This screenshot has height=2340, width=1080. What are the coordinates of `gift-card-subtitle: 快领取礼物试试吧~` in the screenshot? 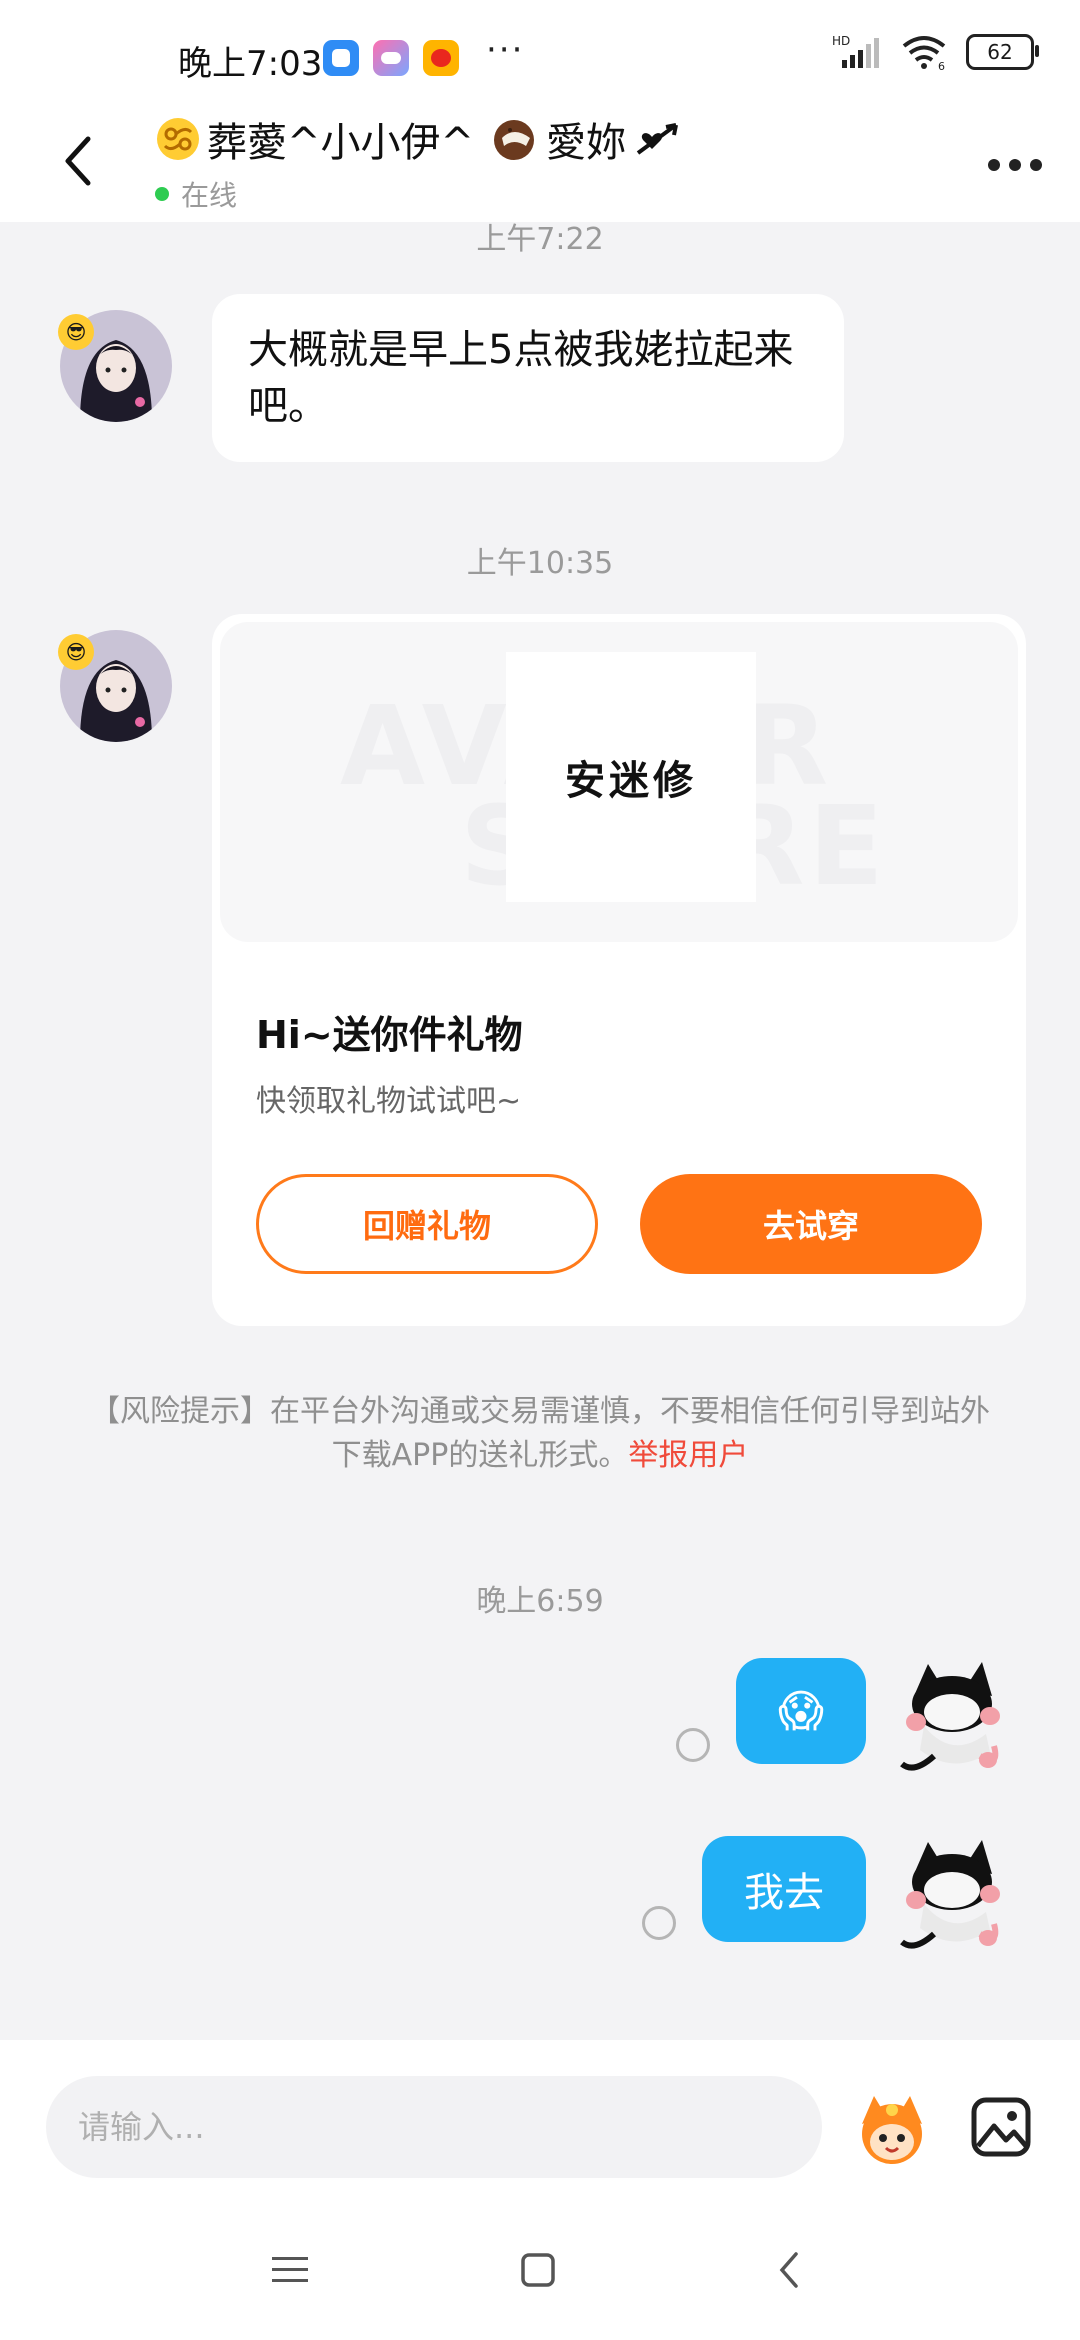 It's located at (389, 1101).